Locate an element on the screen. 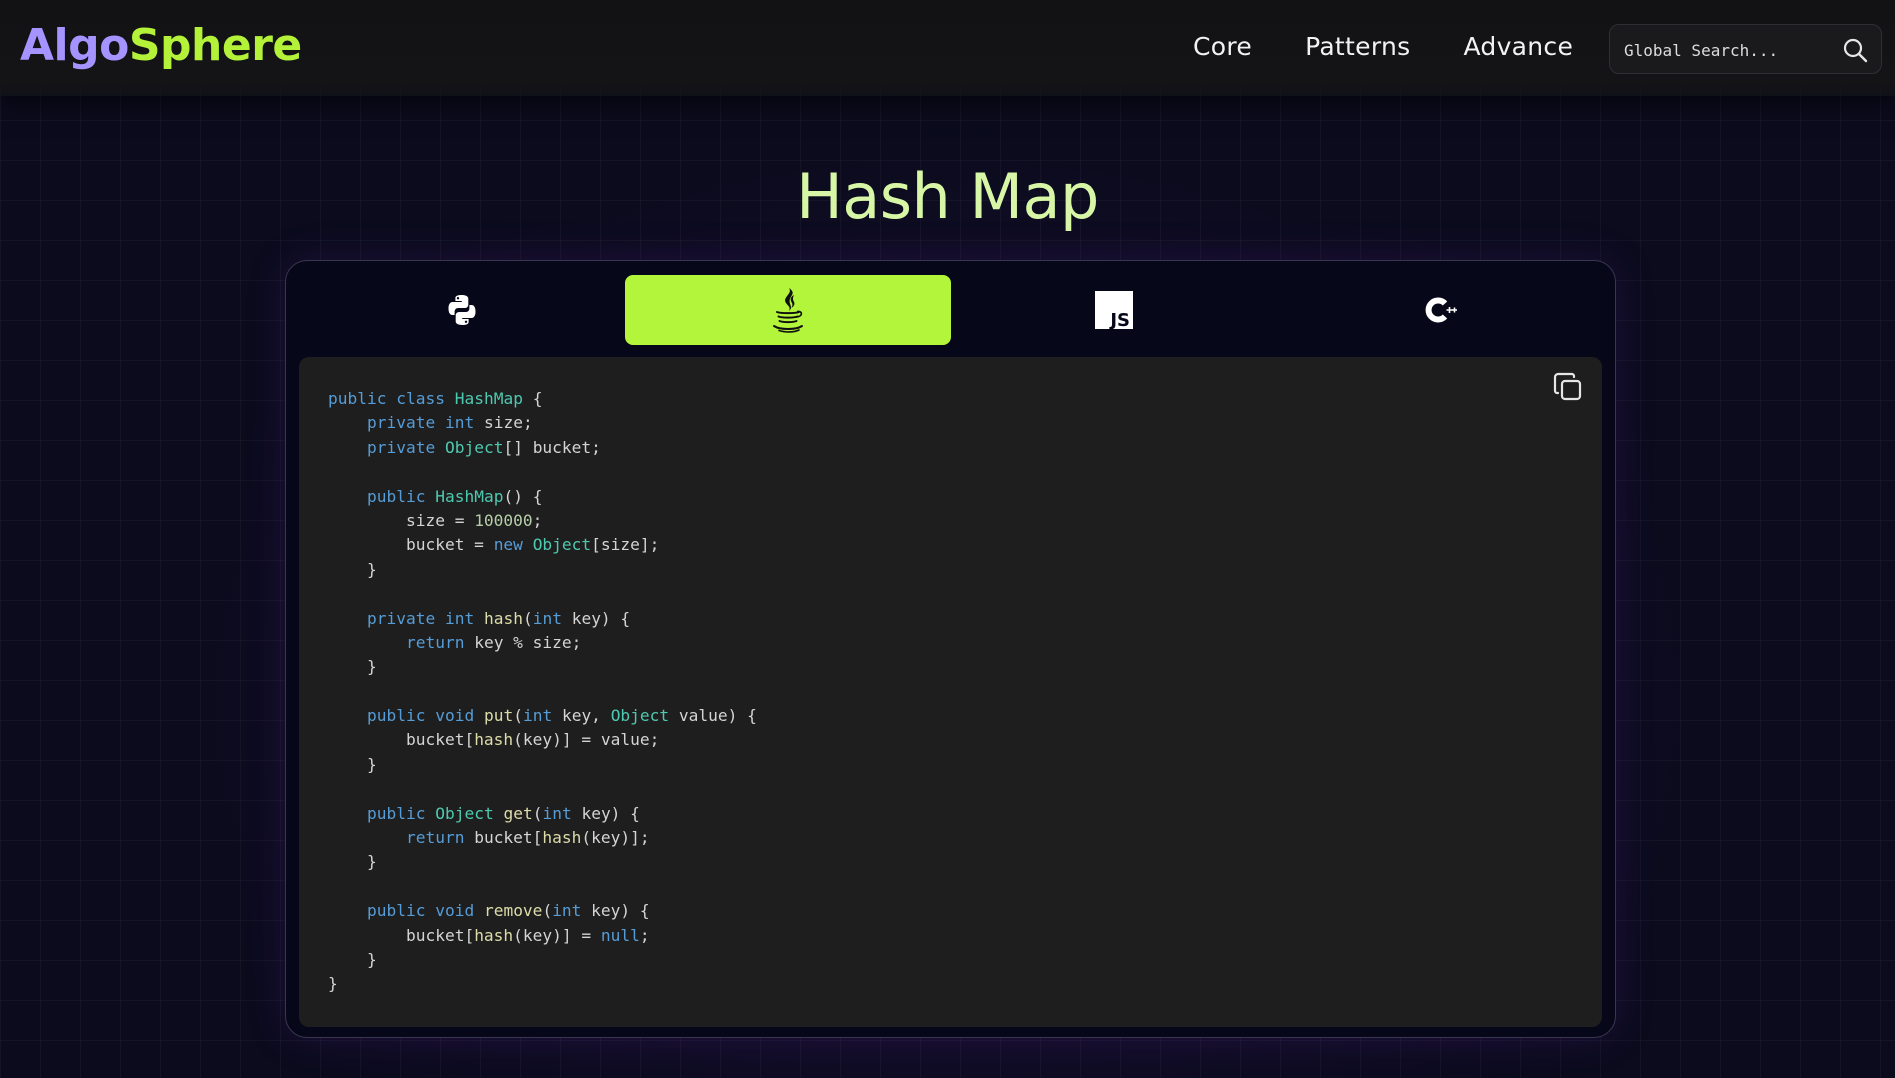  code-line: public HashMap() { is located at coordinates (542, 497).